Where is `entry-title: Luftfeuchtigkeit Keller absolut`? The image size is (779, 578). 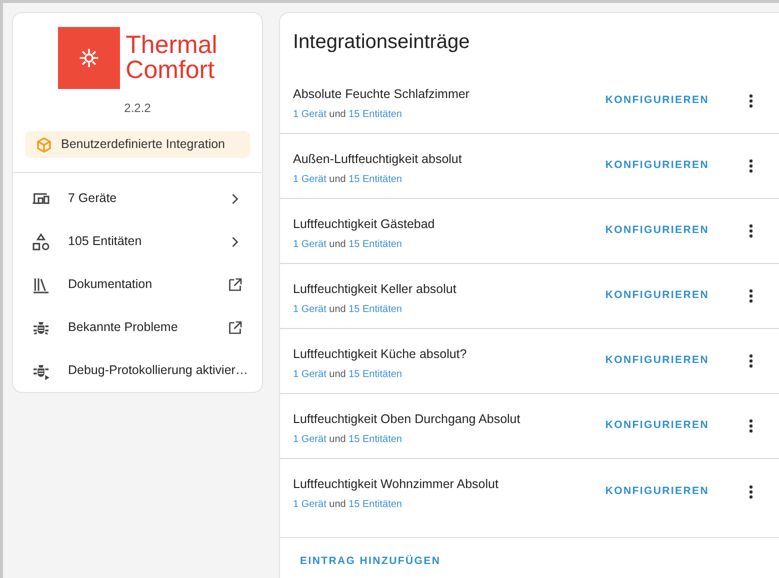 entry-title: Luftfeuchtigkeit Keller absolut is located at coordinates (375, 289).